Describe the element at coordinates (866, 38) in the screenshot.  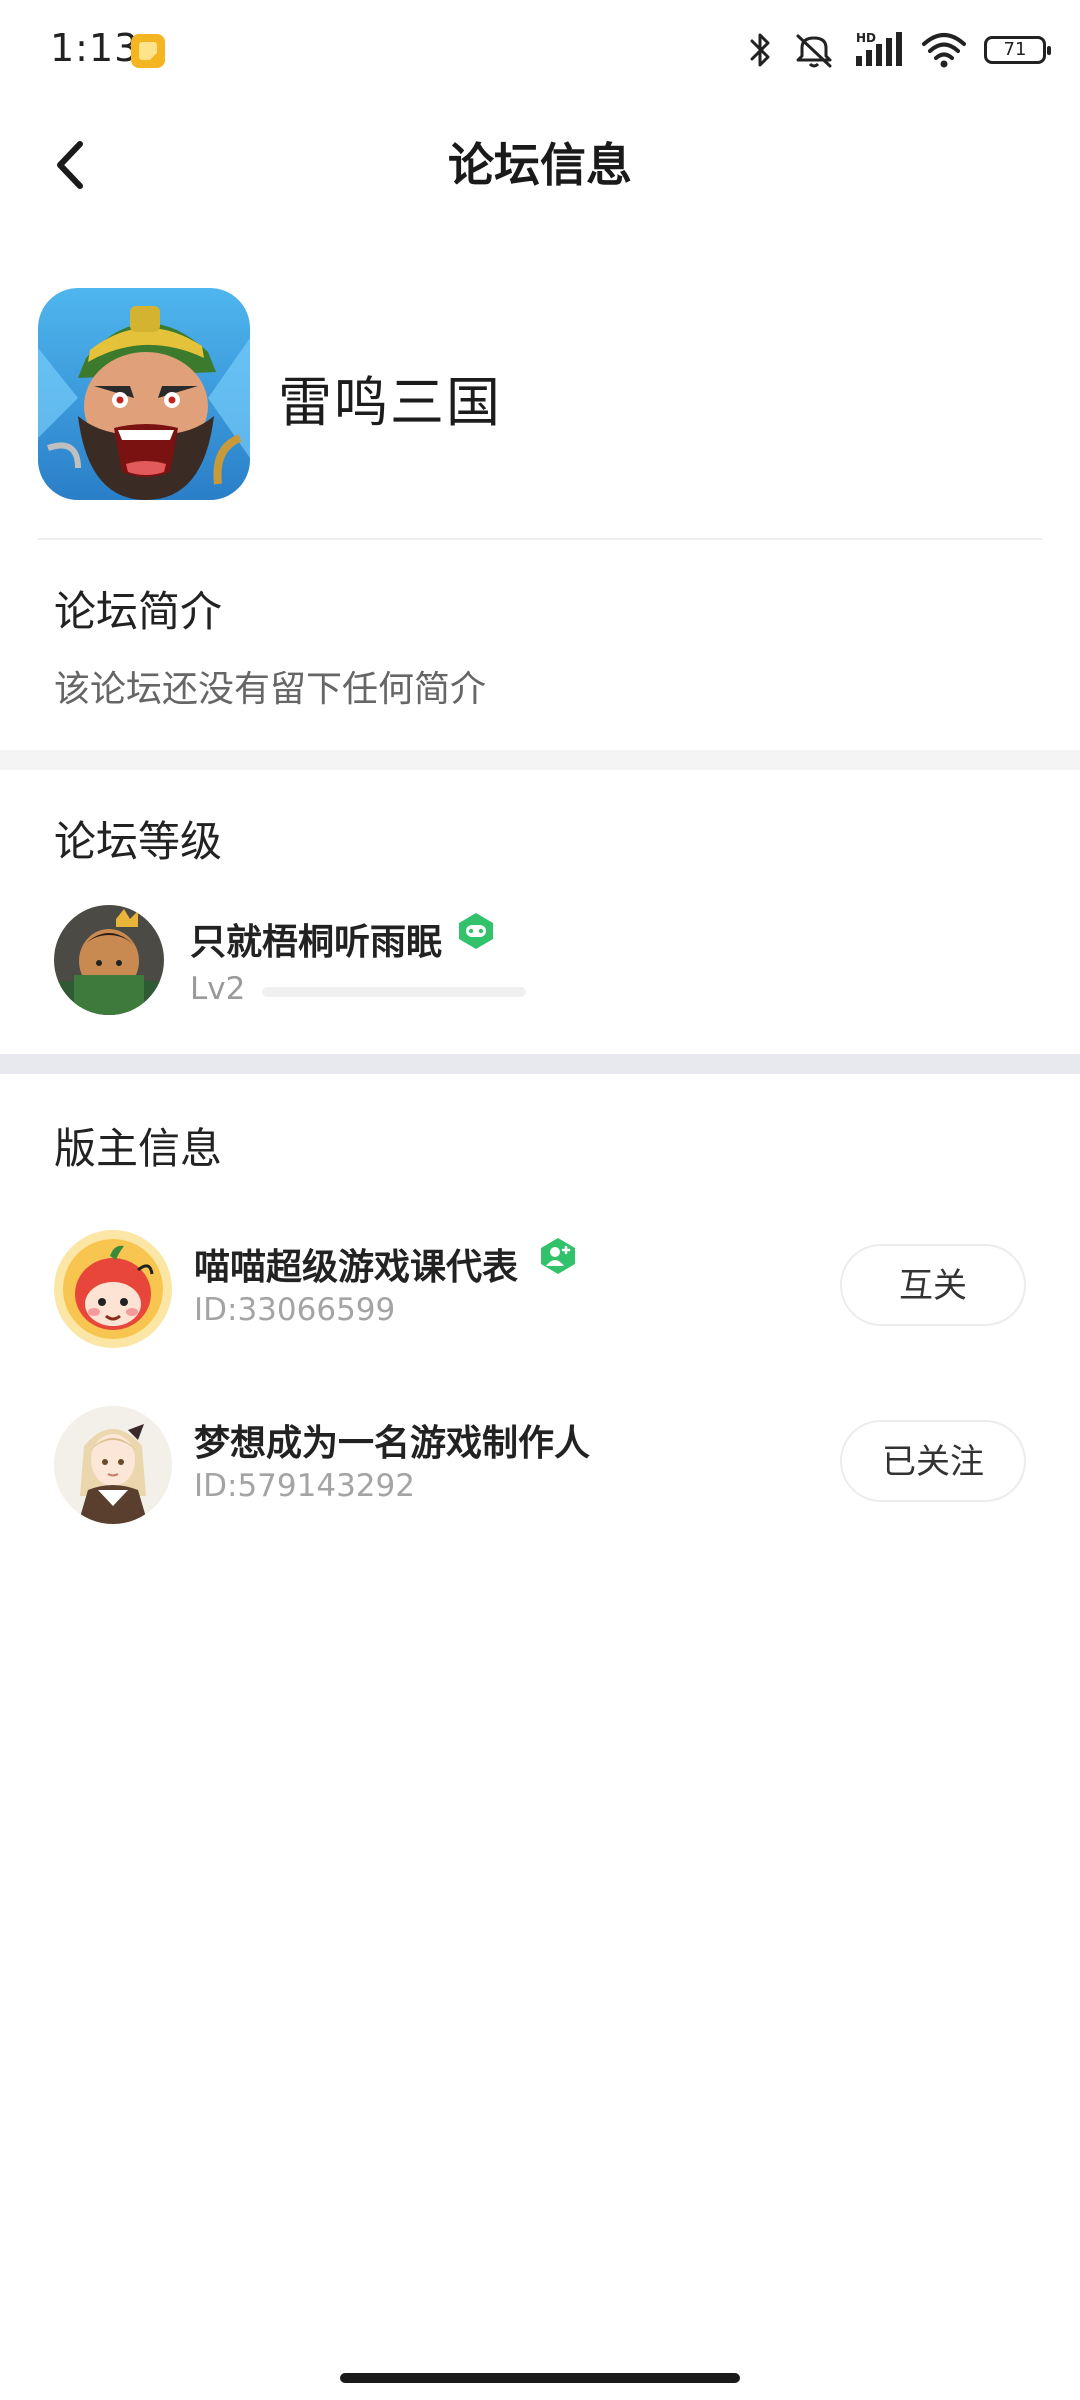
I see `svg-text: HD` at that location.